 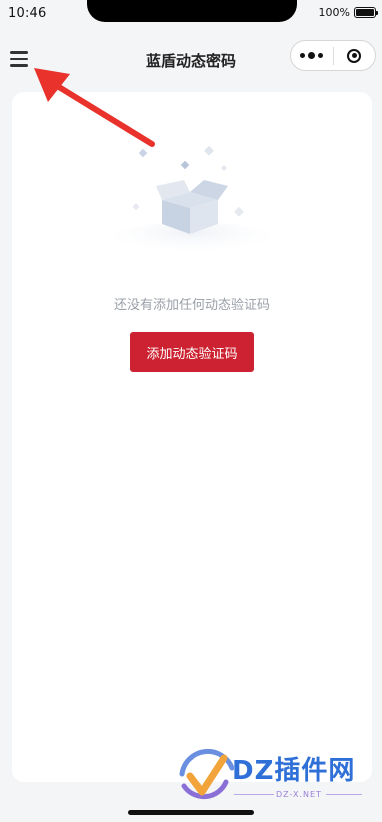 I want to click on target-center, so click(x=354, y=55).